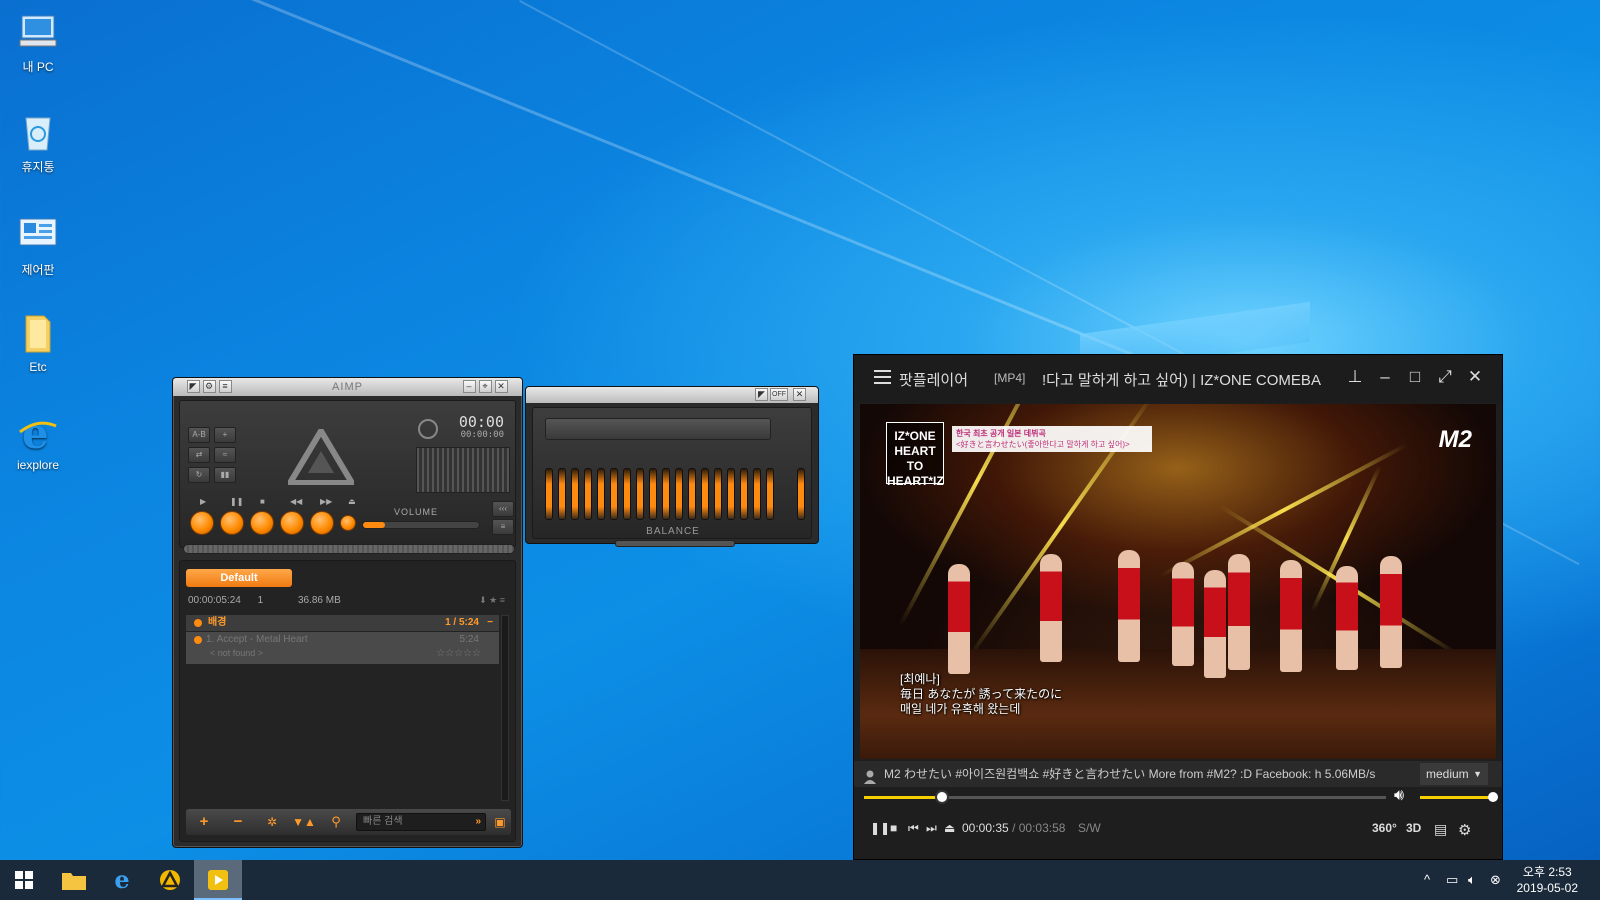 This screenshot has height=900, width=1600. I want to click on quality-dropdown: medium ▼, so click(1454, 774).